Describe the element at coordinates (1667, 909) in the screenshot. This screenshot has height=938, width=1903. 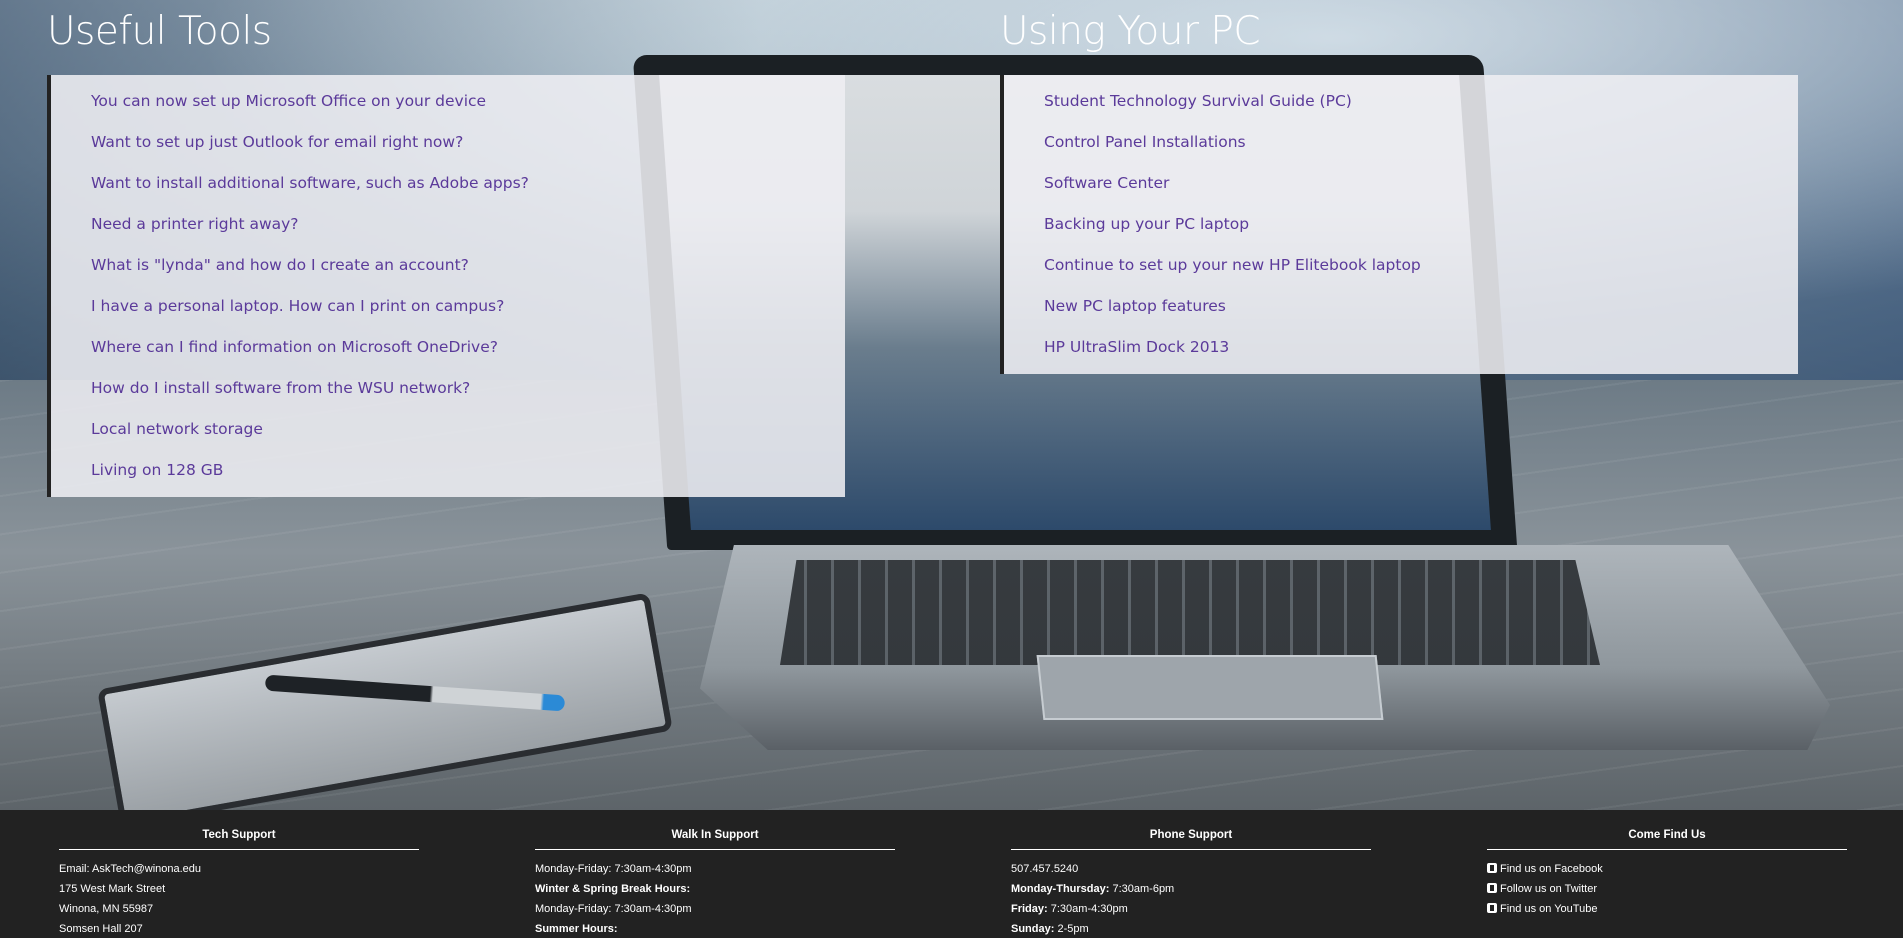
I see `youtube-link: Find us on YouTube` at that location.